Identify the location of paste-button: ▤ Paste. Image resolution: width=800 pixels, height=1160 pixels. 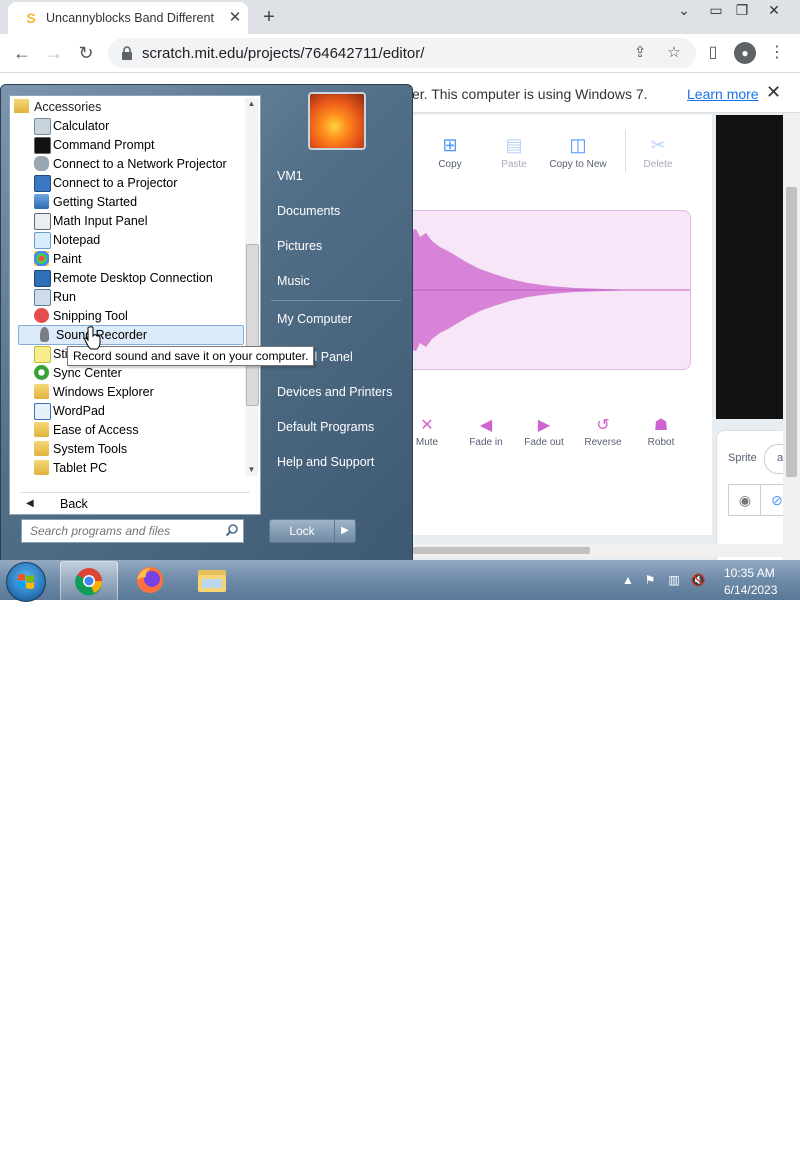
(514, 152).